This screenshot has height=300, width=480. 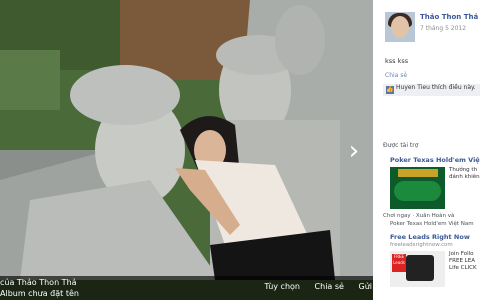 What do you see at coordinates (418, 216) in the screenshot?
I see `ad1-social-line1: Chơi ngay · Xuân Hoàn và` at bounding box center [418, 216].